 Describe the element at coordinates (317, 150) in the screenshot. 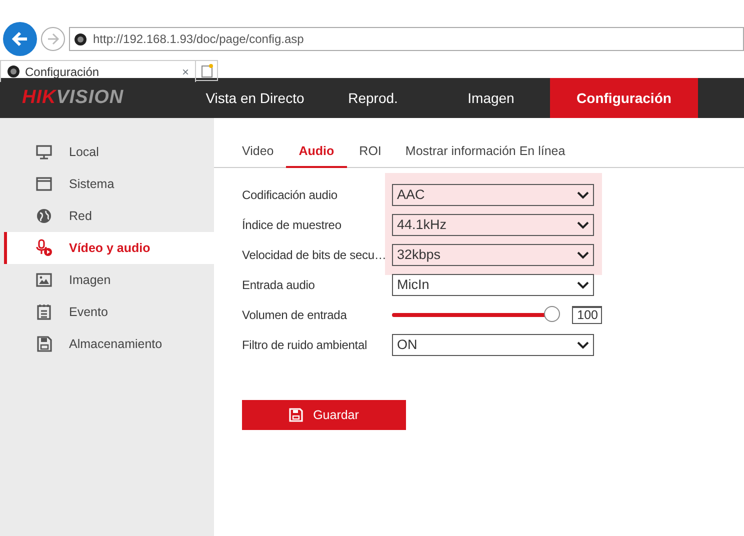

I see `content-tab: Audio` at that location.